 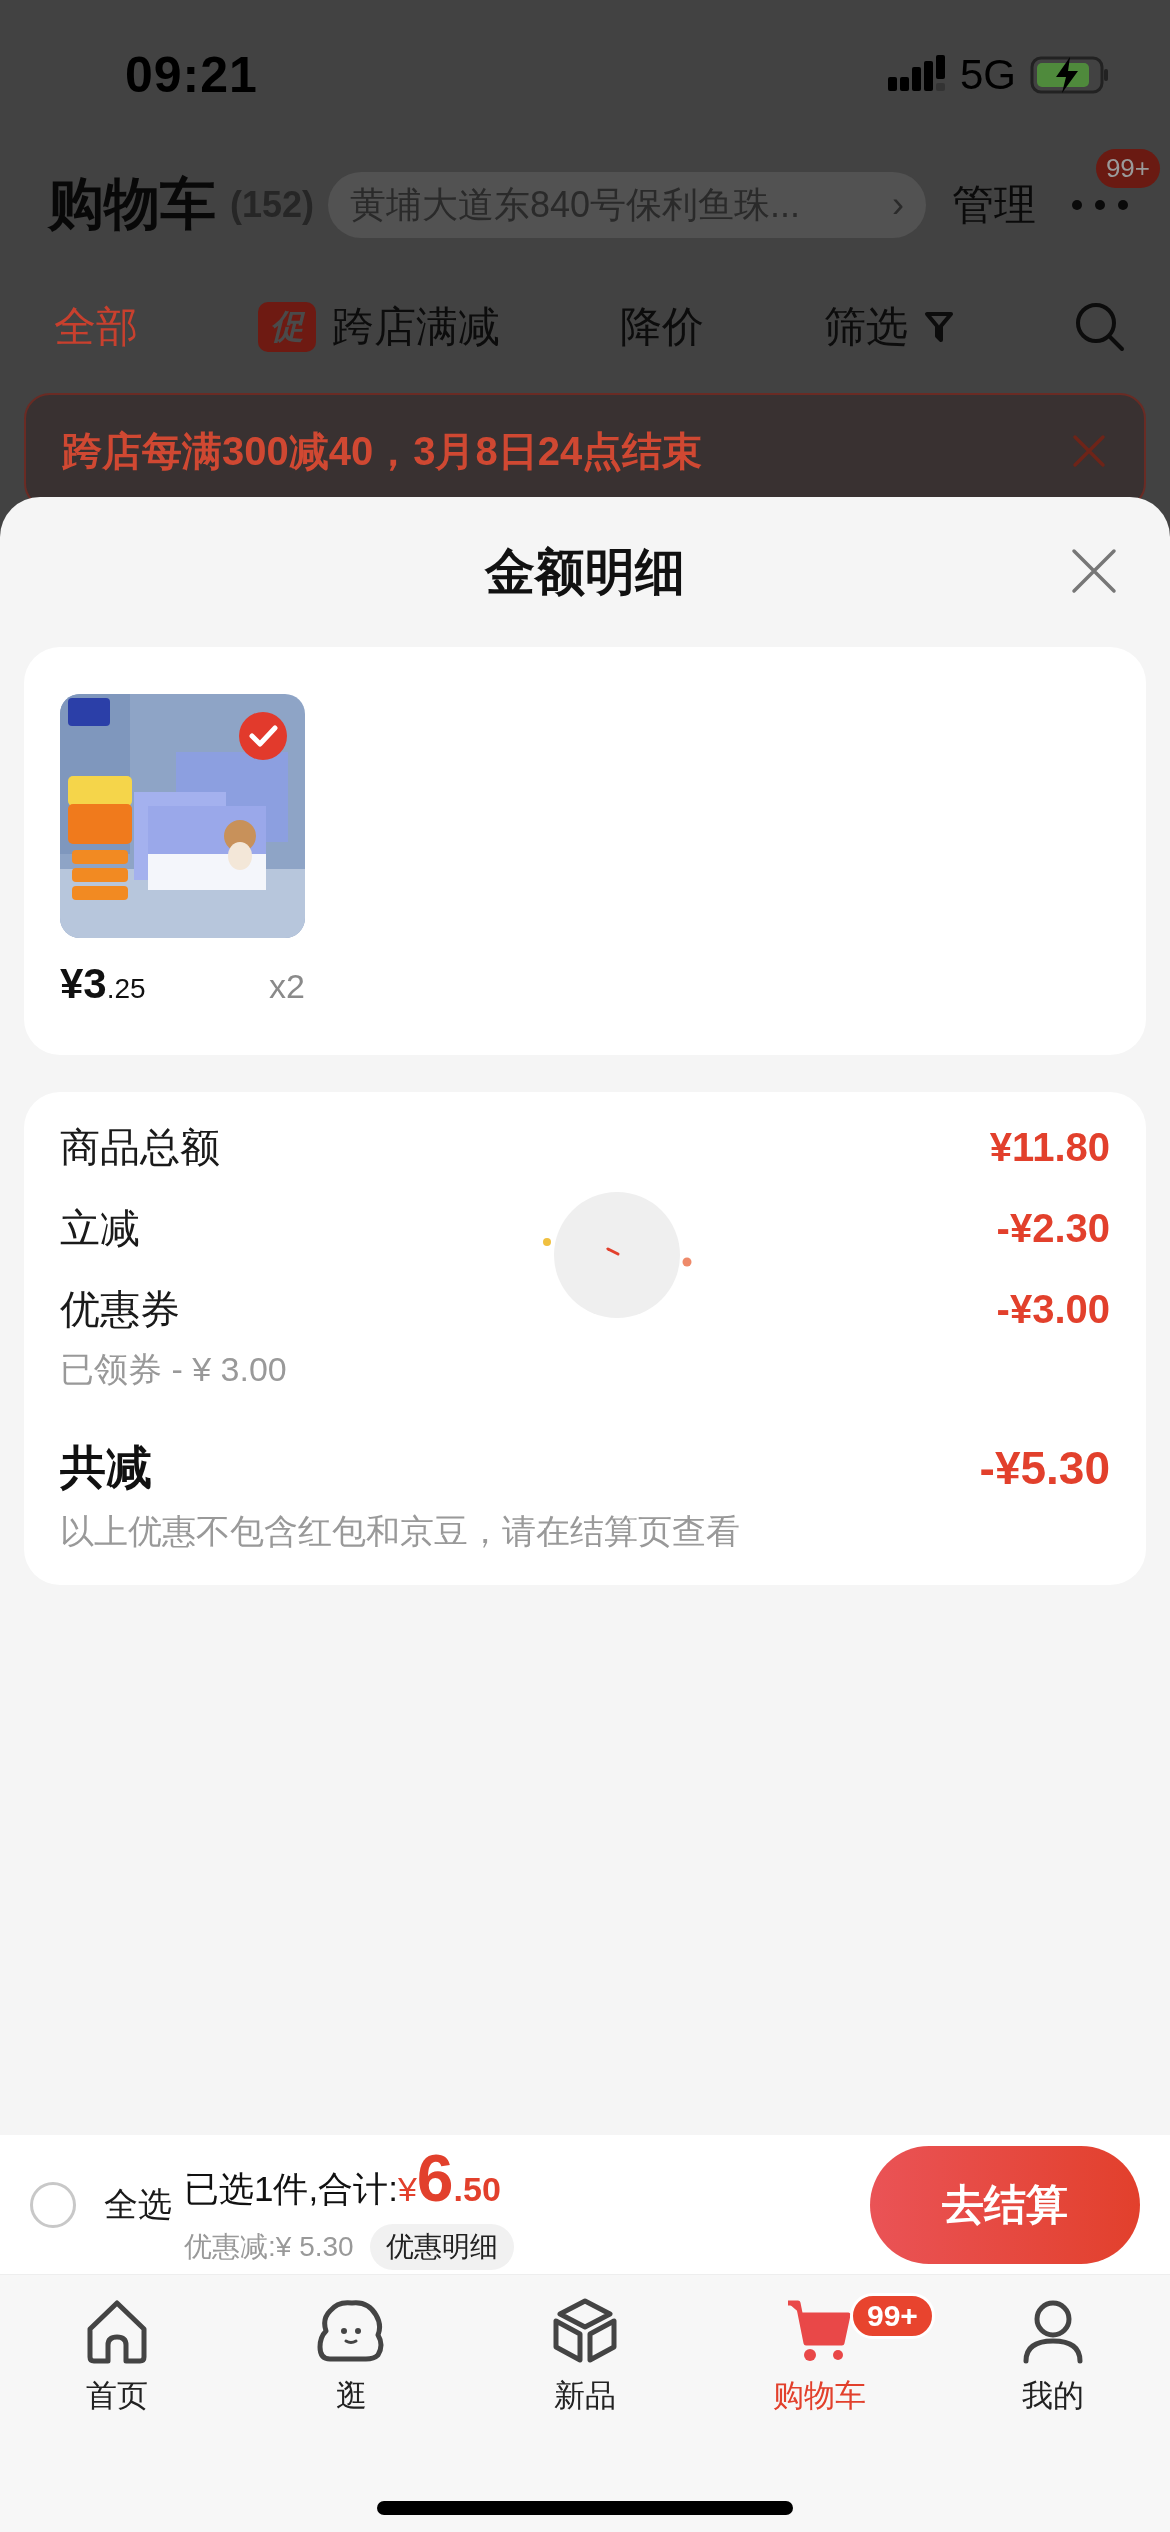 What do you see at coordinates (1100, 326) in the screenshot?
I see `search-icon` at bounding box center [1100, 326].